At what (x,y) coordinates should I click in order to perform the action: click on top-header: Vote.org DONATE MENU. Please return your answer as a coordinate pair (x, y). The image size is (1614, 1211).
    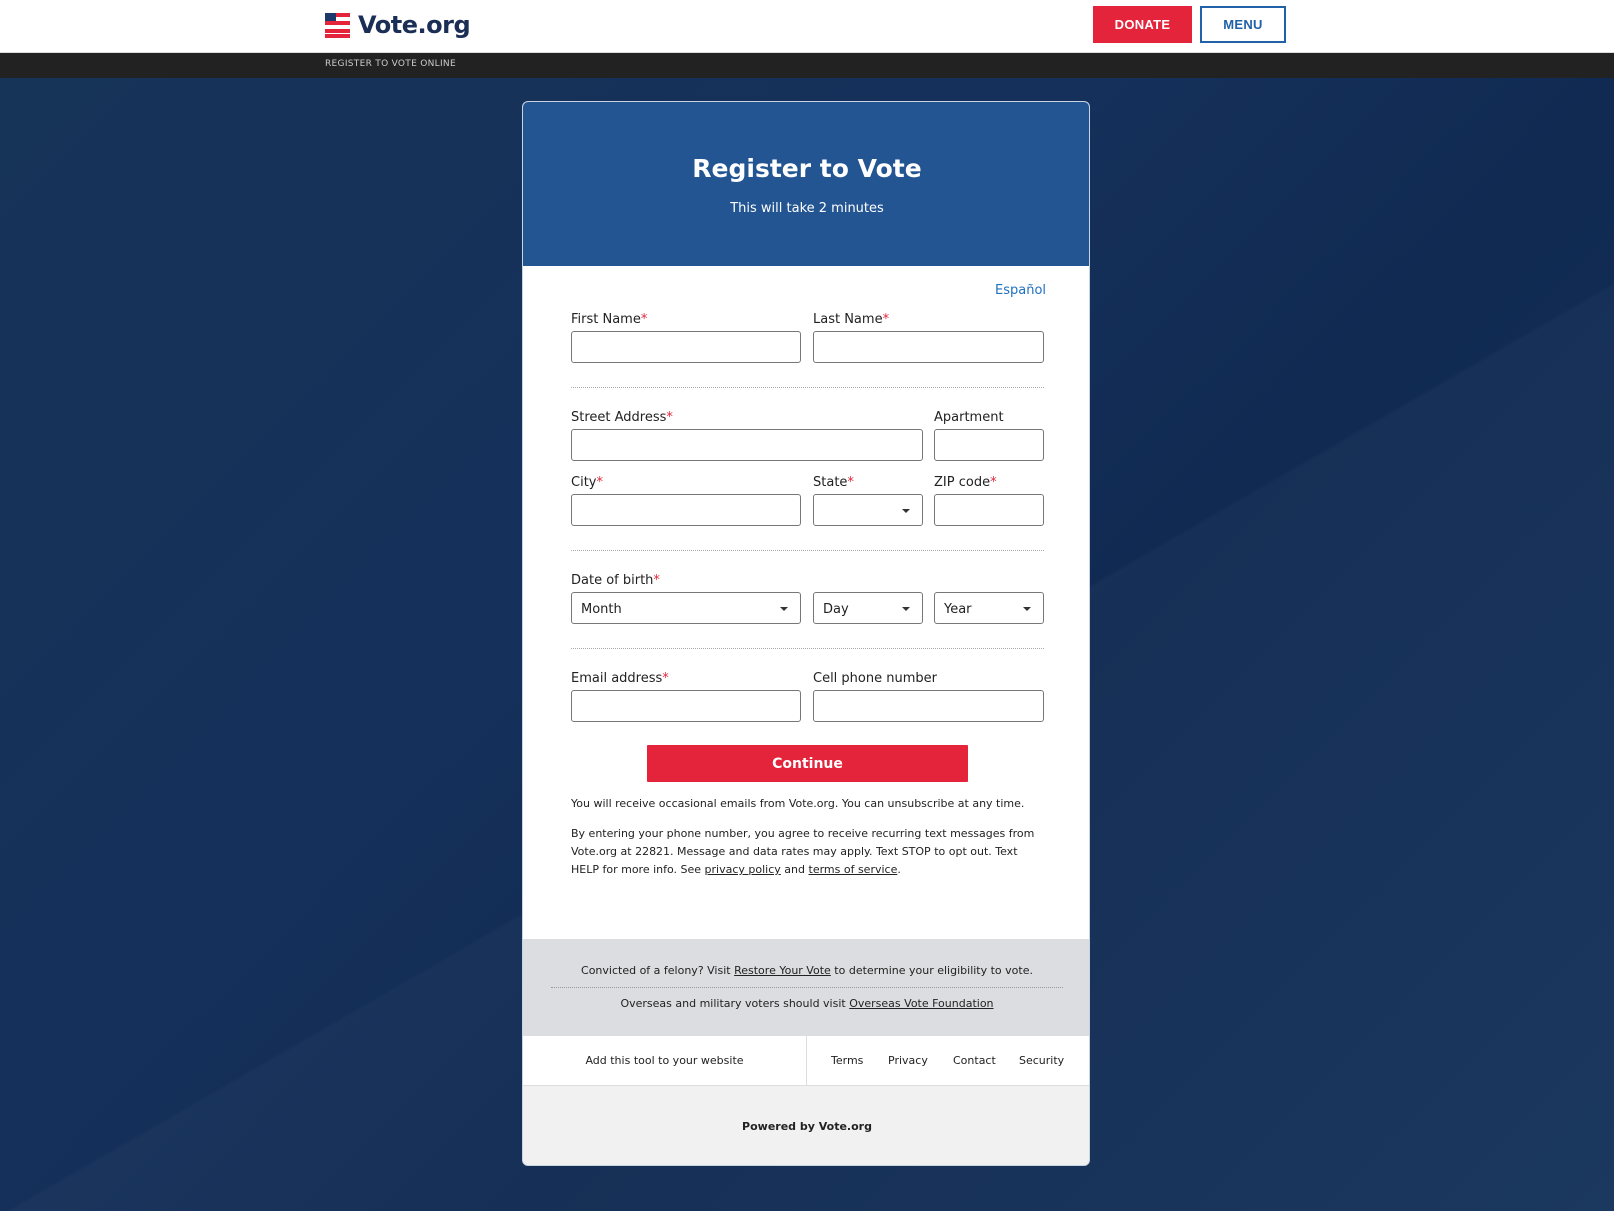
    Looking at the image, I should click on (807, 26).